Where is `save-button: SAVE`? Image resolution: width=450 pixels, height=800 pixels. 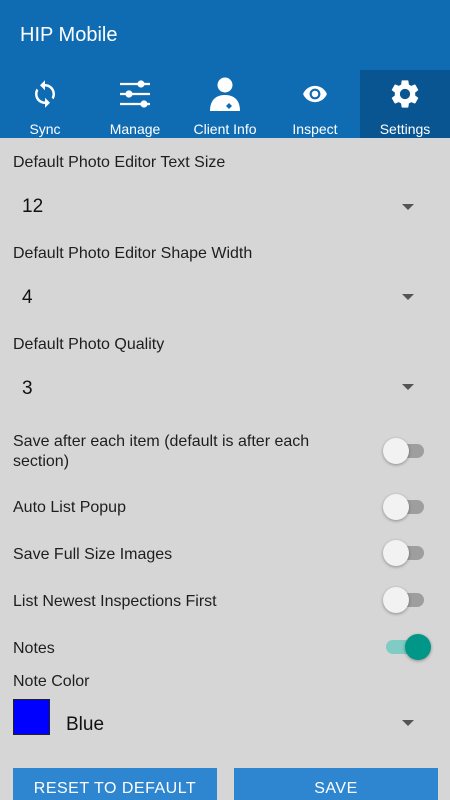
save-button: SAVE is located at coordinates (336, 784).